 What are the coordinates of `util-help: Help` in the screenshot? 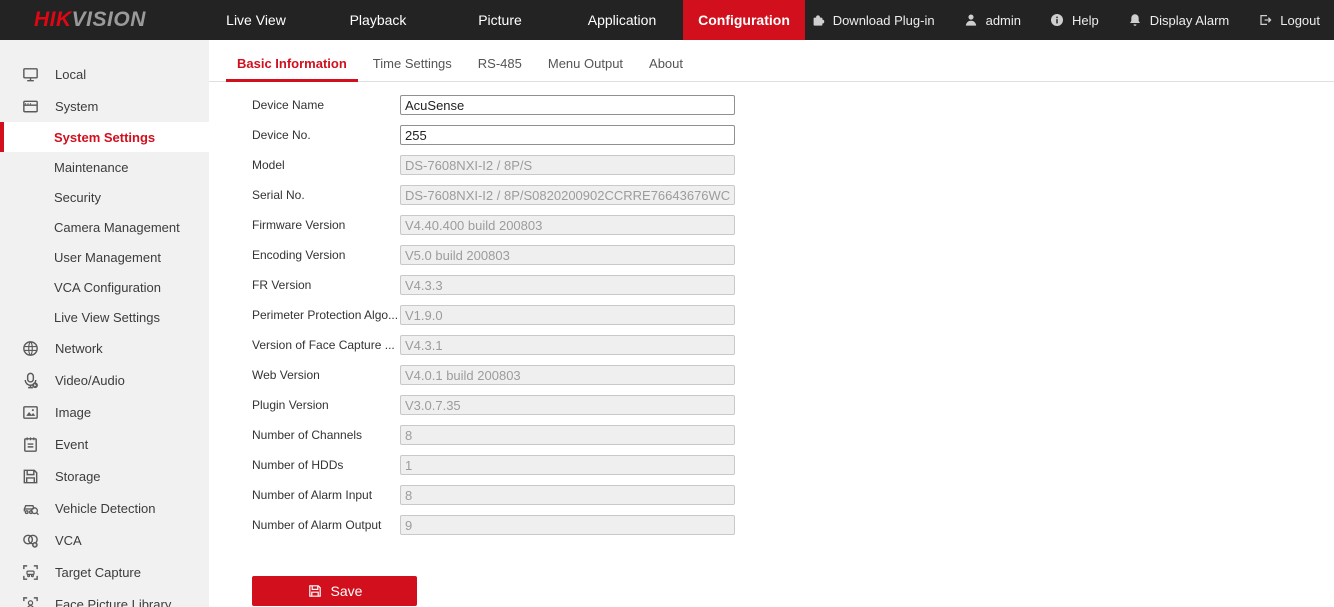 It's located at (1074, 20).